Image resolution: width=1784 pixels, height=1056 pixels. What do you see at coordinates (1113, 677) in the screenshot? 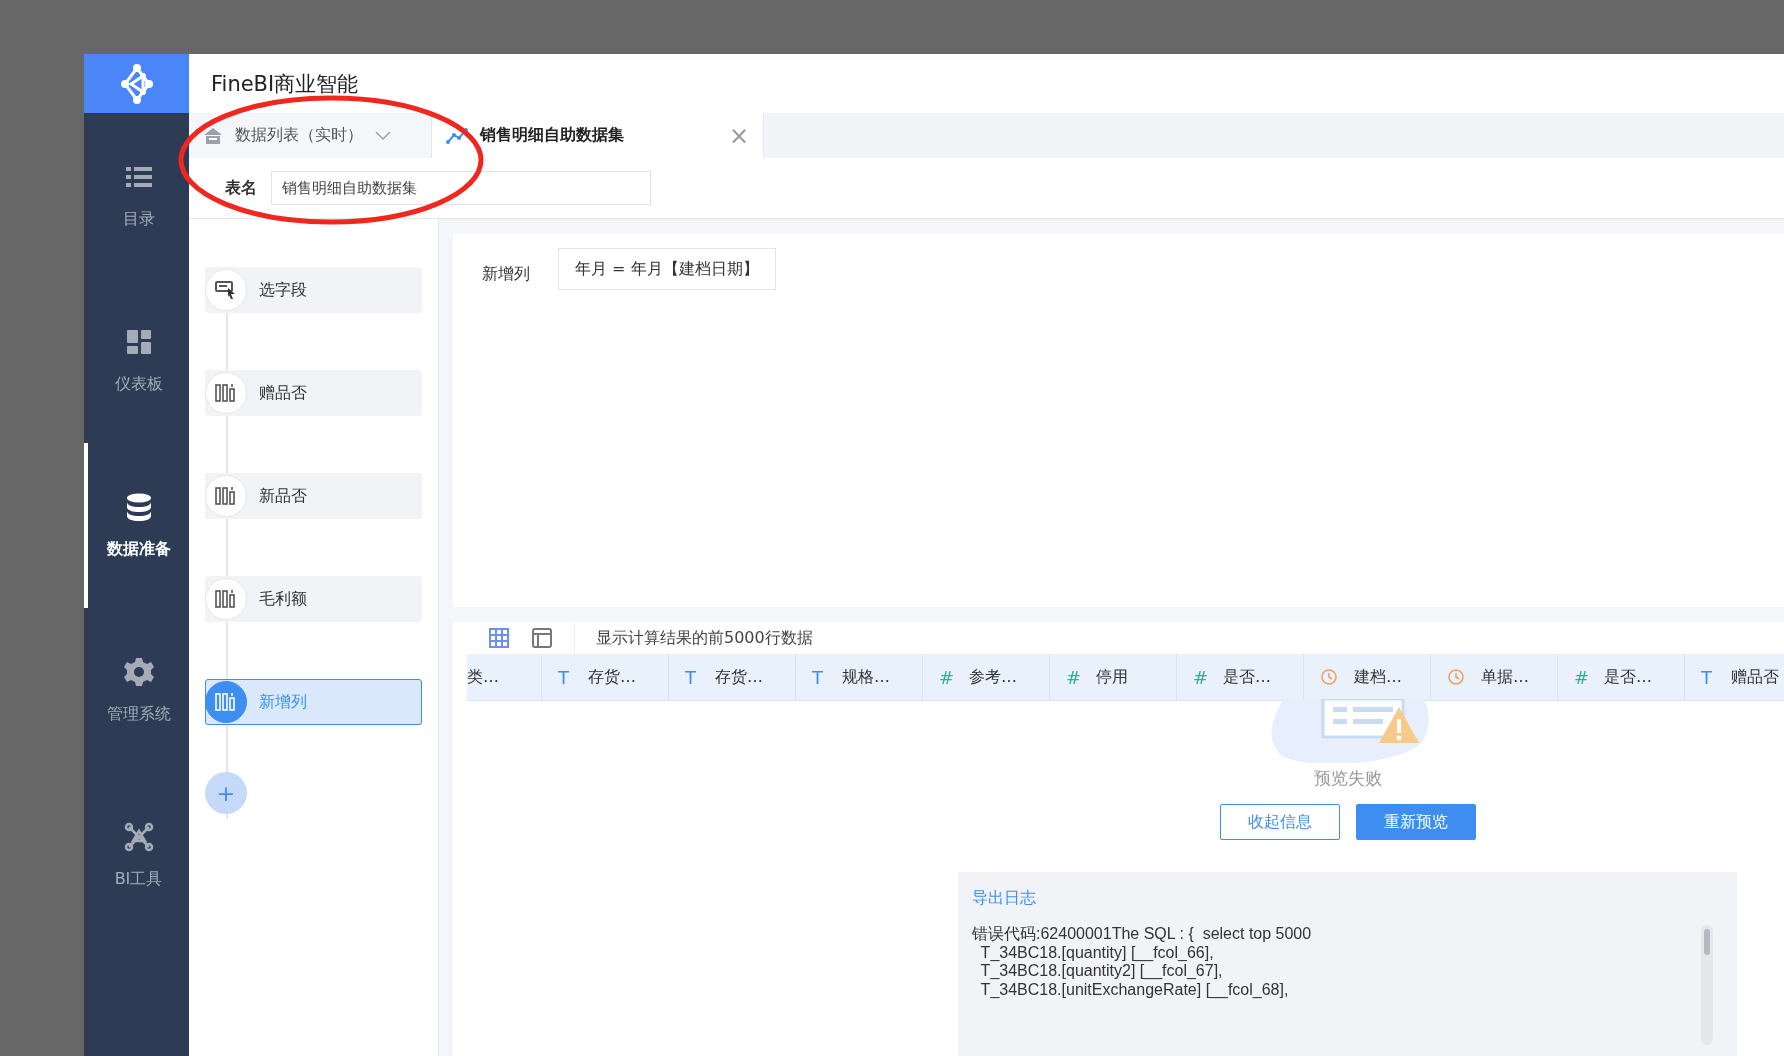
I see `column-header: # 停用` at bounding box center [1113, 677].